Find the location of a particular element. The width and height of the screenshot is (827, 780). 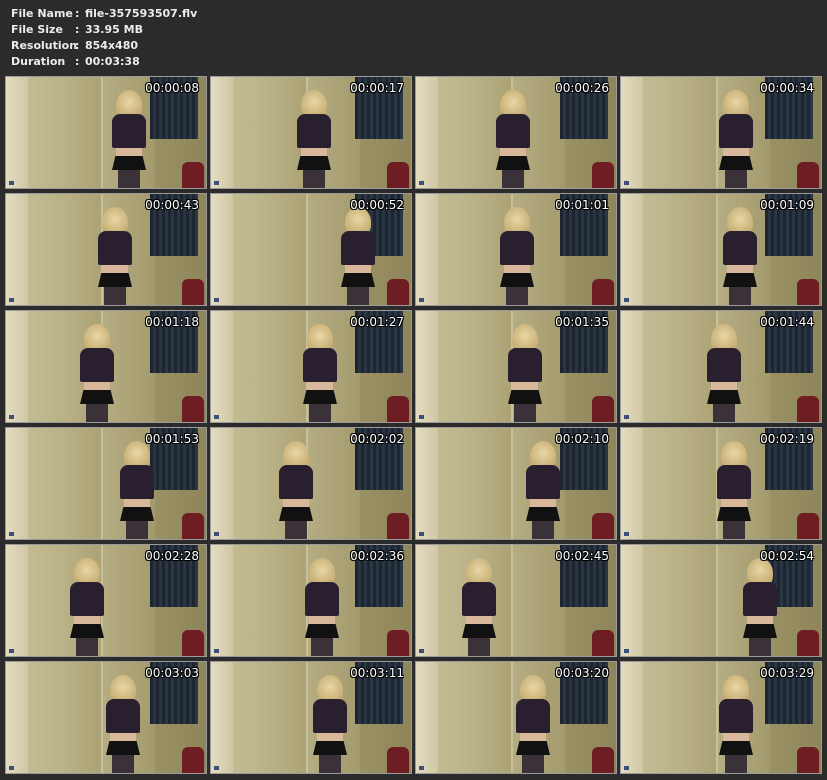

video-thumbnail: 00:03:11 is located at coordinates (311, 717).